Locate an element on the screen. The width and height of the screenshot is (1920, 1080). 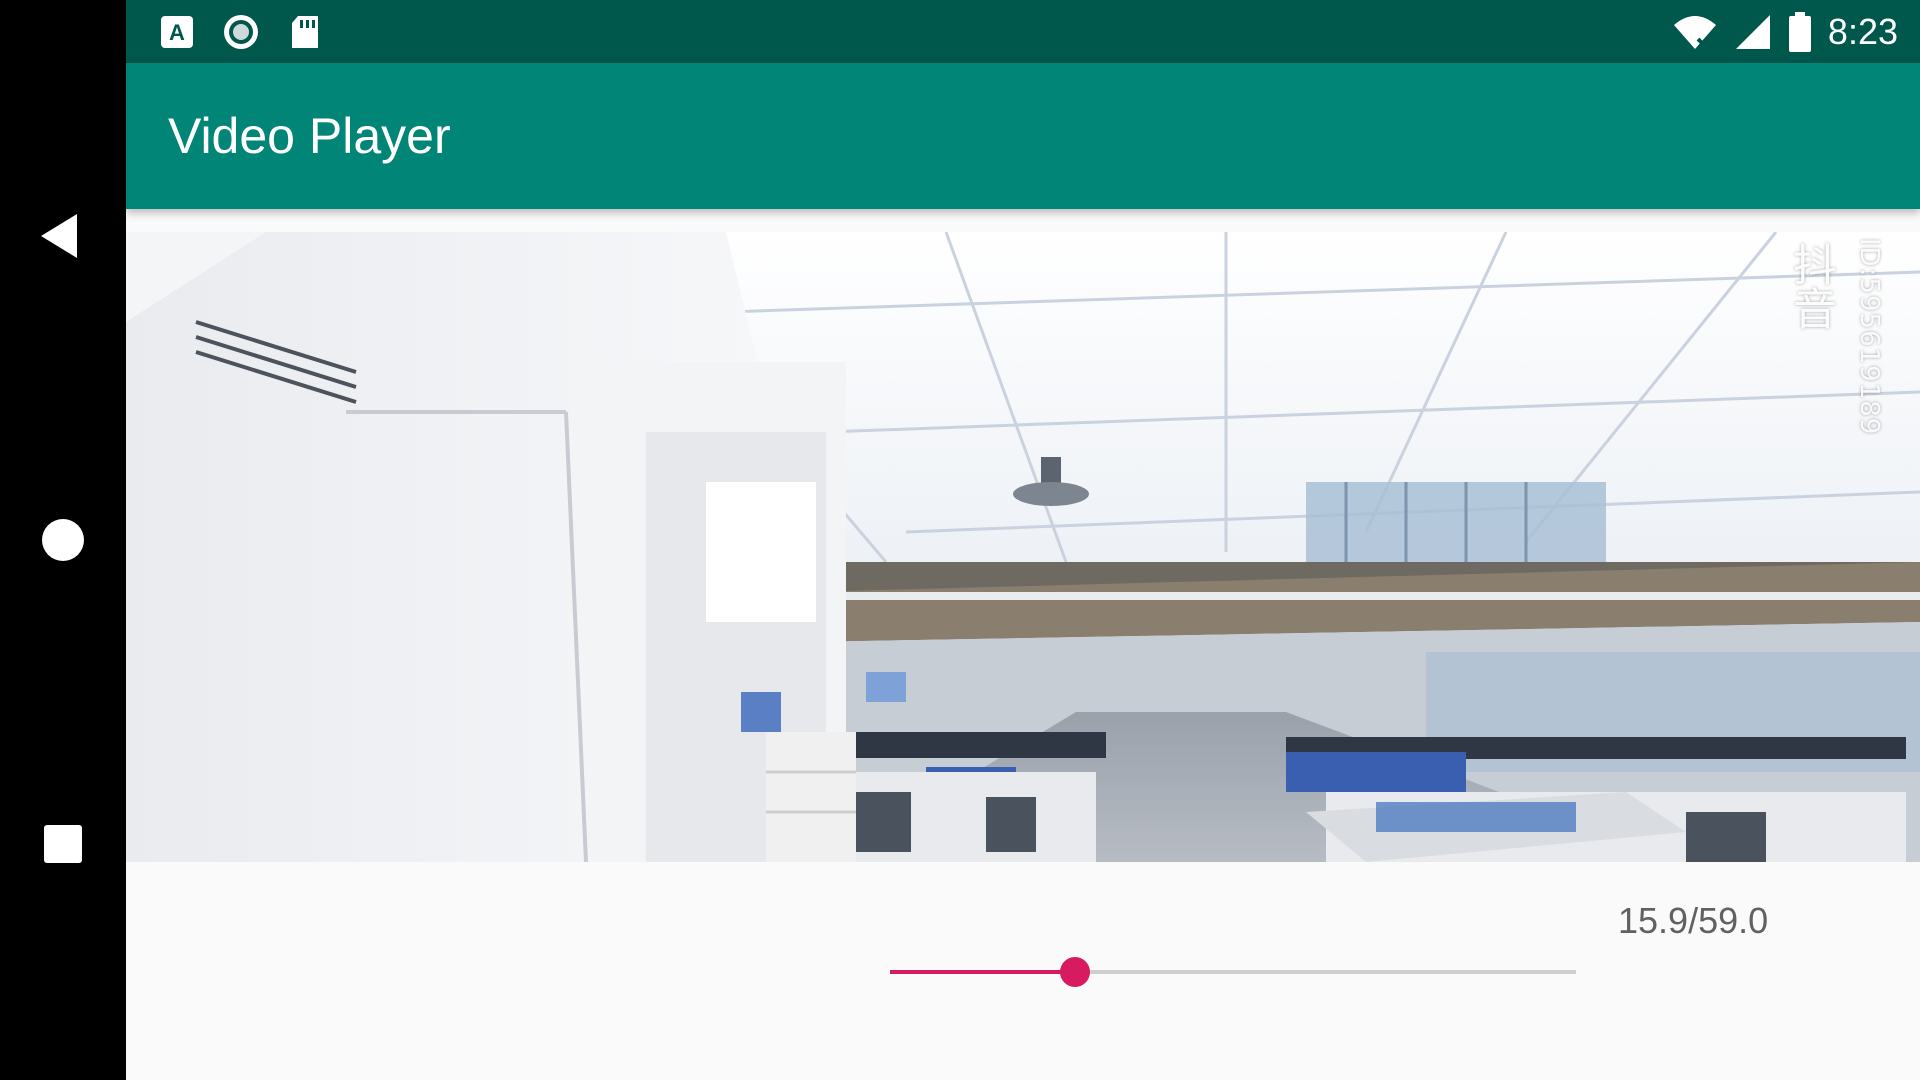
home-button is located at coordinates (63, 540).